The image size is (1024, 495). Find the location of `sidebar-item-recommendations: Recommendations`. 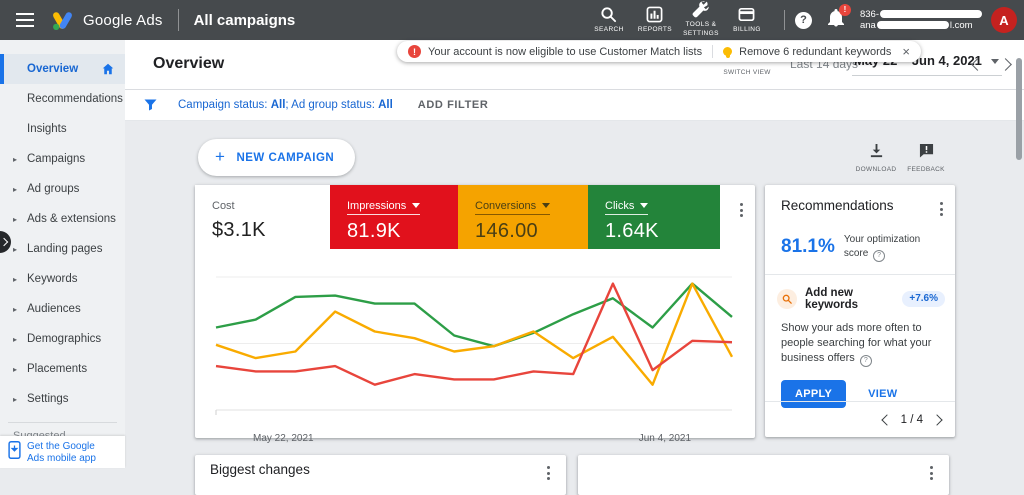

sidebar-item-recommendations: Recommendations is located at coordinates (62, 99).